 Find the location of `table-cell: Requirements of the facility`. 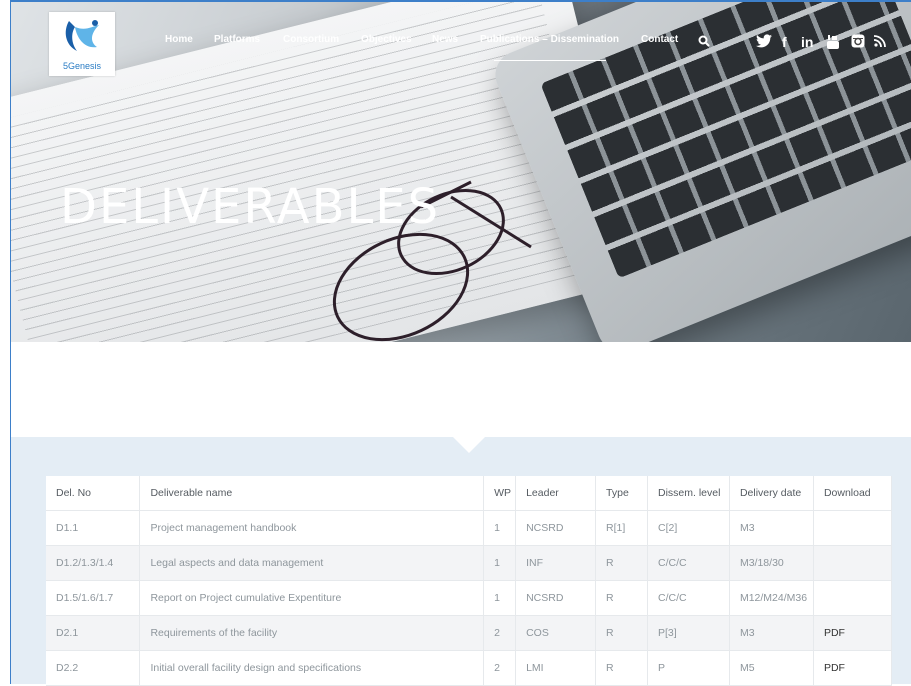

table-cell: Requirements of the facility is located at coordinates (312, 633).